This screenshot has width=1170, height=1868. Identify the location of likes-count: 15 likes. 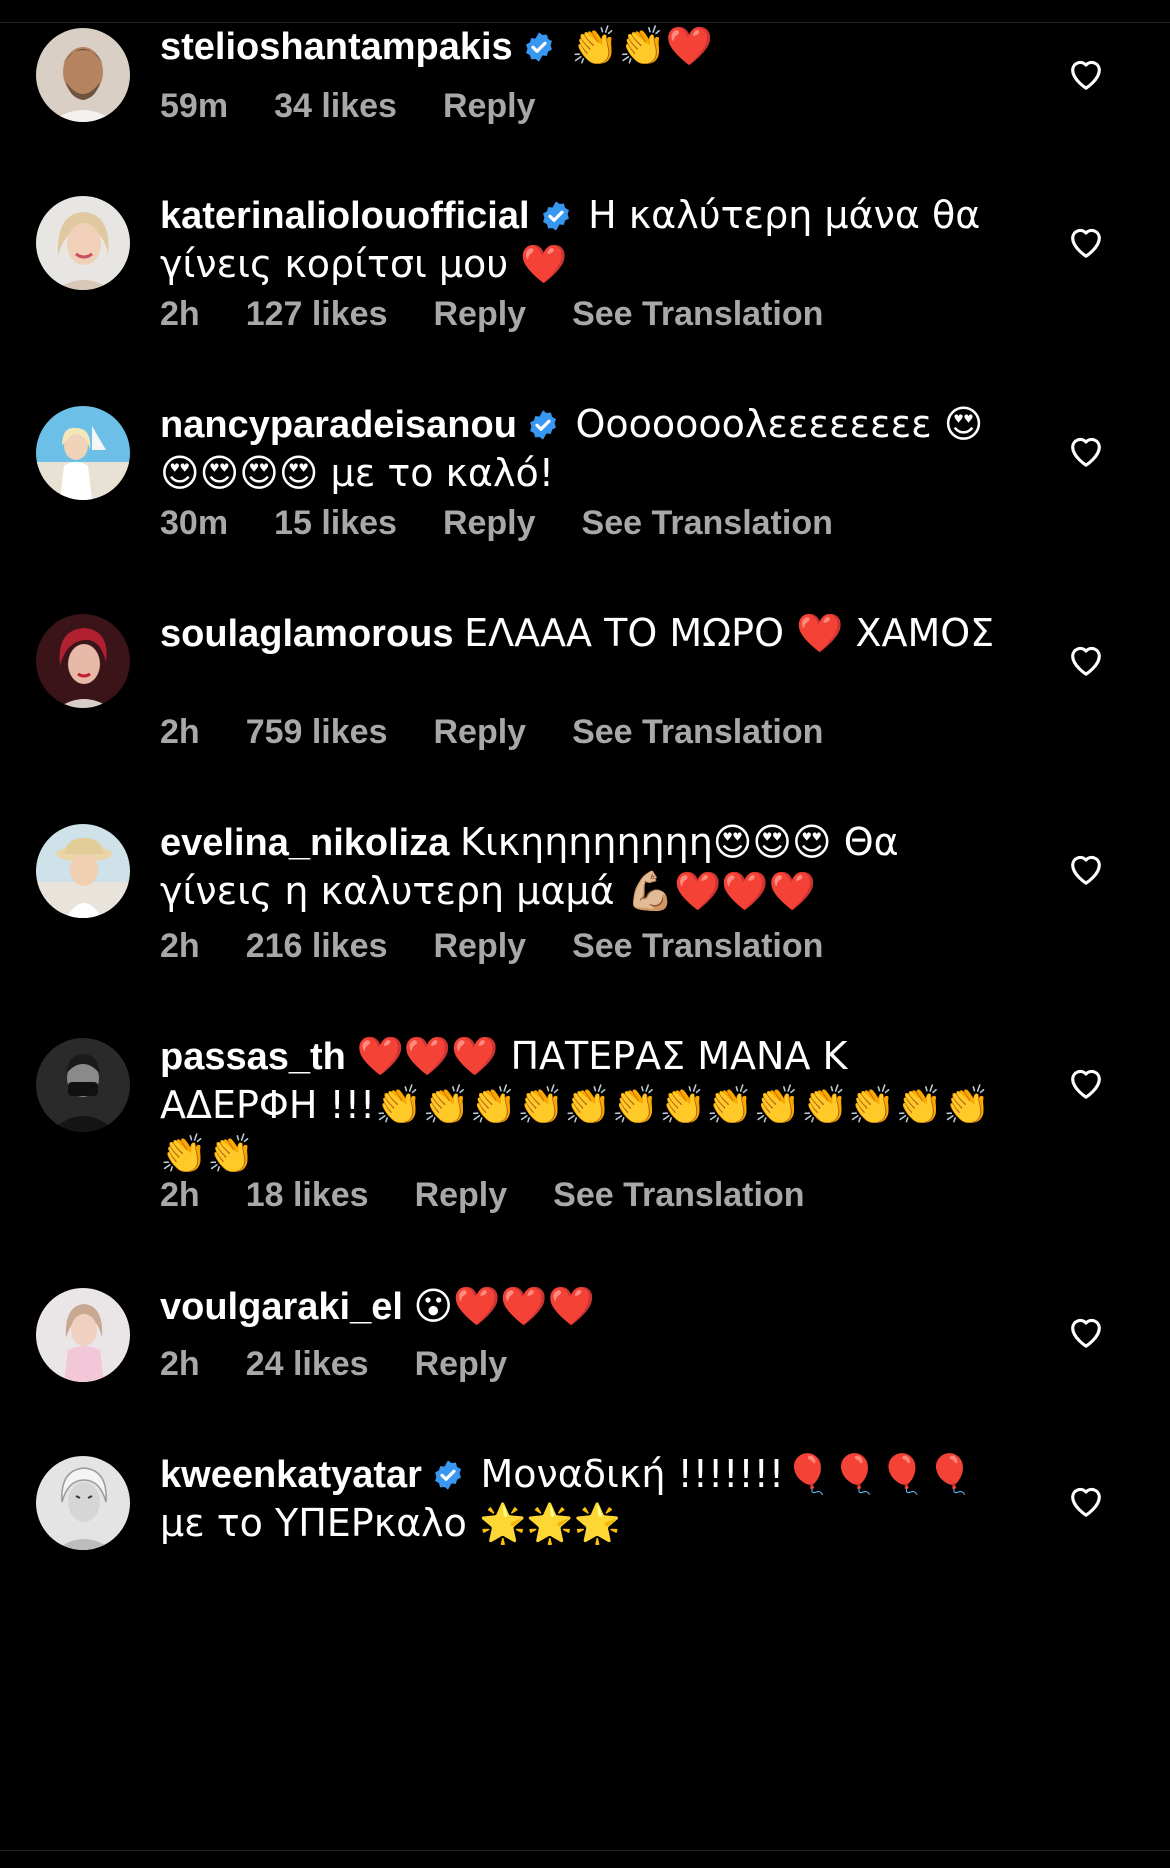
(335, 523).